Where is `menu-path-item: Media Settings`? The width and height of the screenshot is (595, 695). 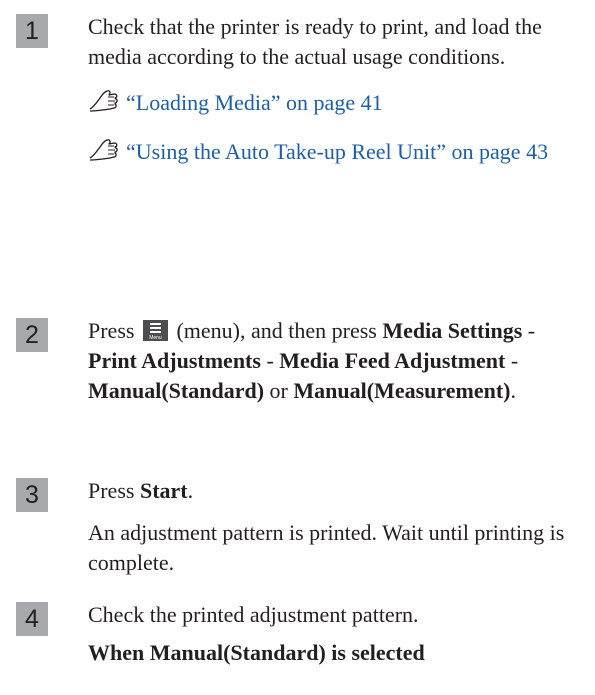 menu-path-item: Media Settings is located at coordinates (452, 330).